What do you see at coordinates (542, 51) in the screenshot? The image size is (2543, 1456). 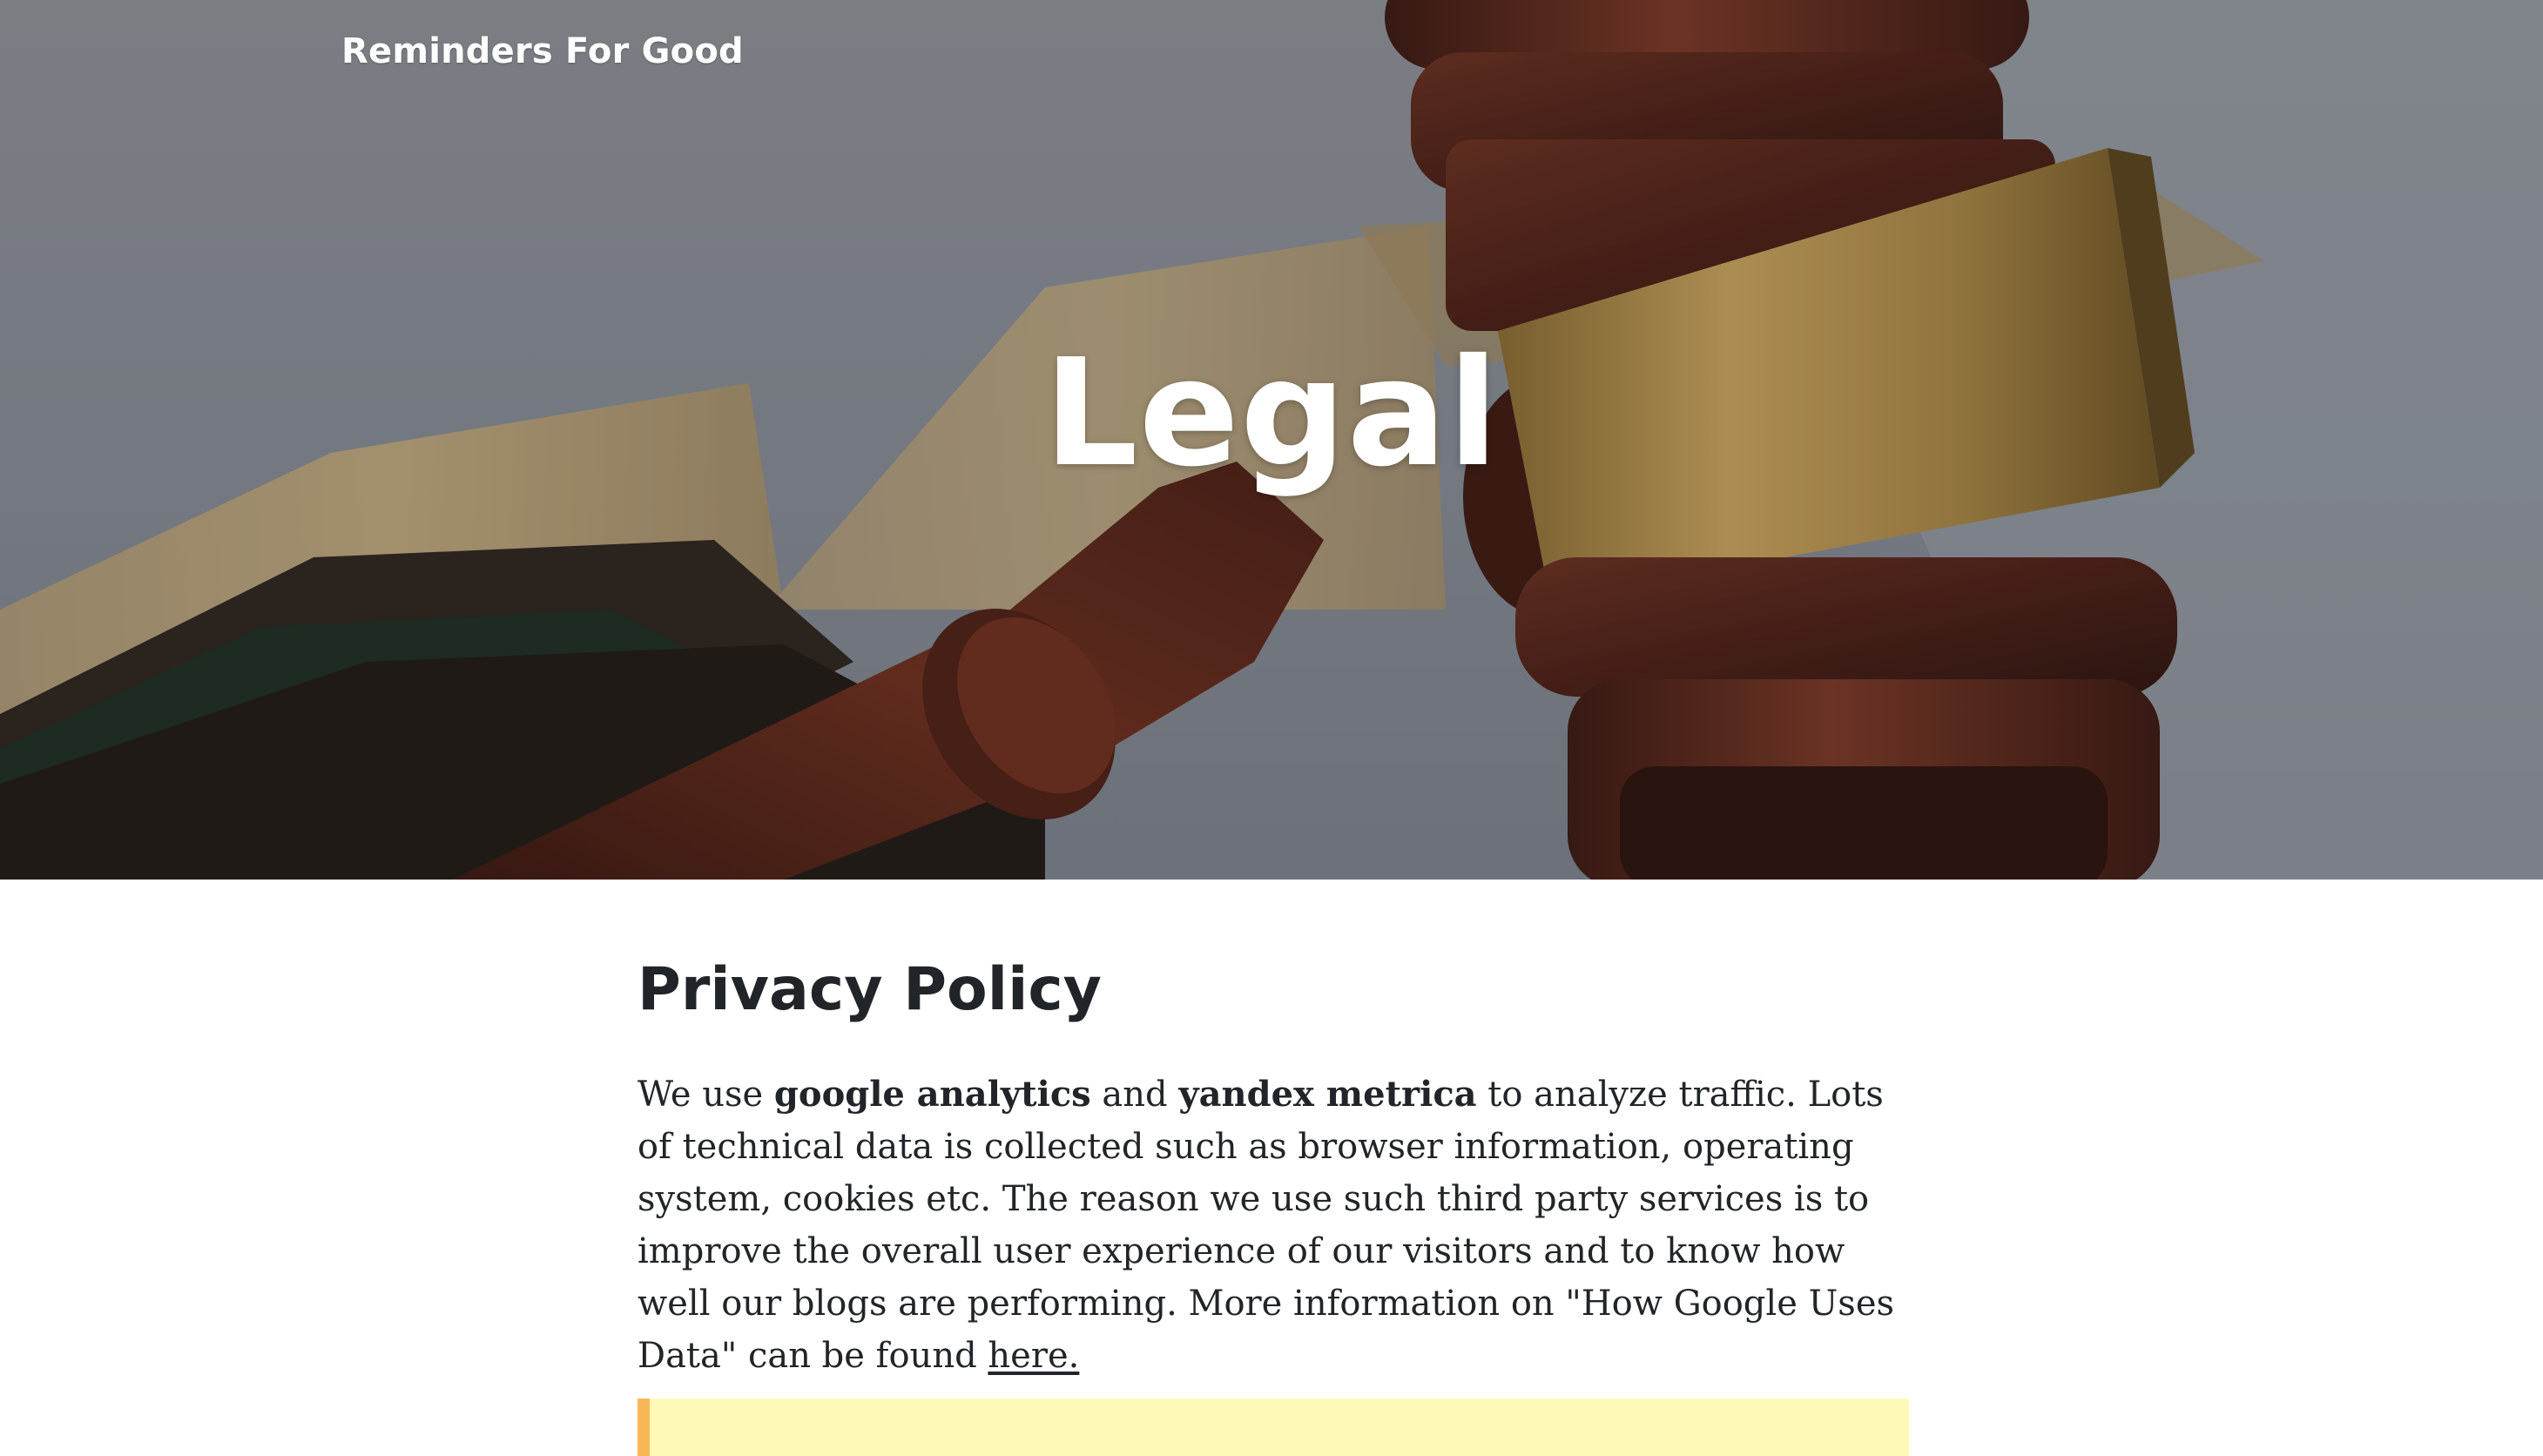 I see `brand-link: Reminders For Good` at bounding box center [542, 51].